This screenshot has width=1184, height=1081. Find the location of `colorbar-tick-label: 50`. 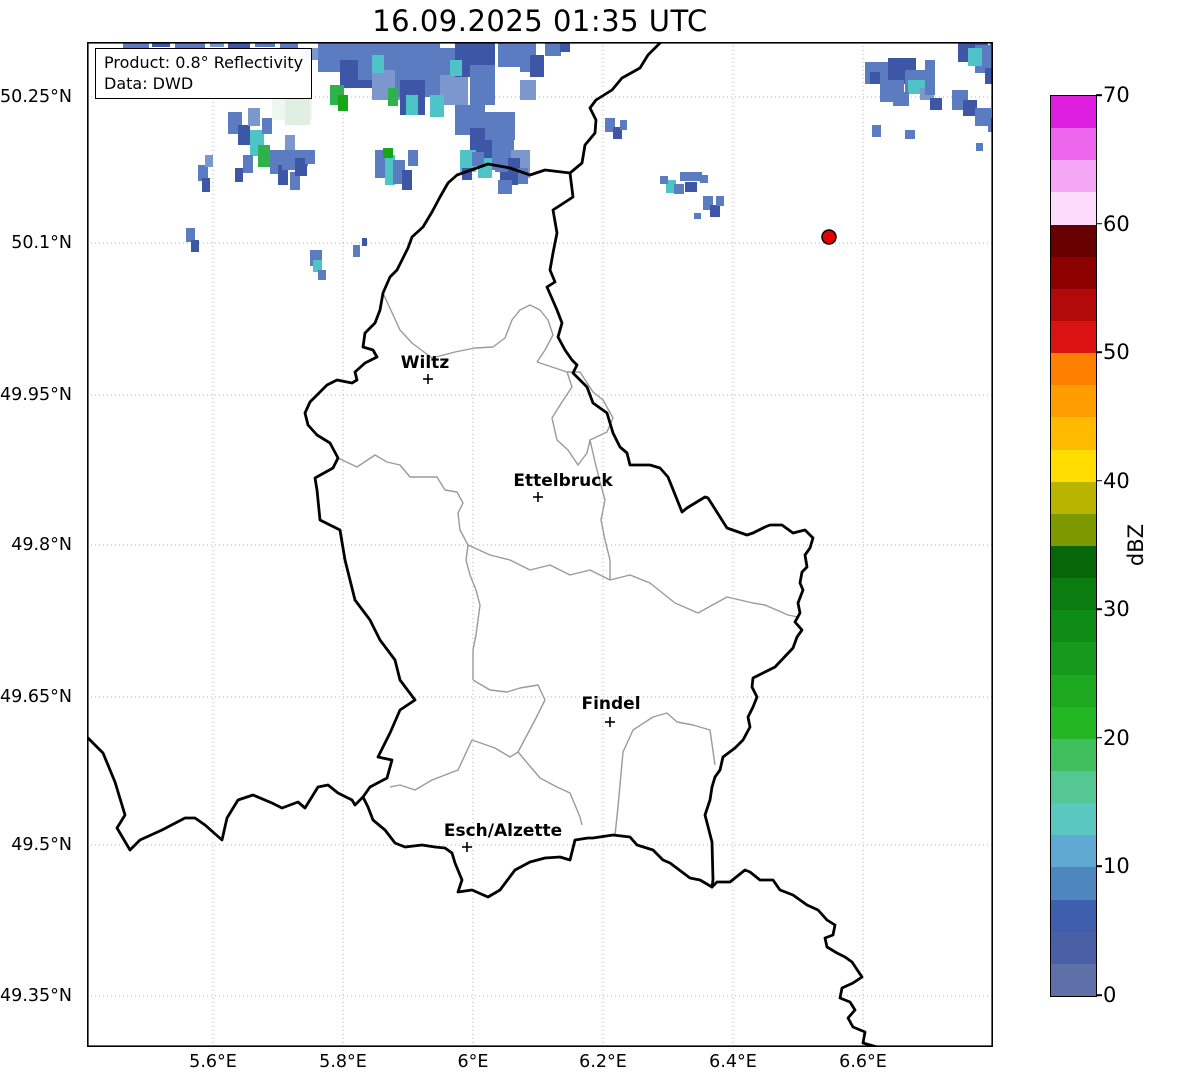

colorbar-tick-label: 50 is located at coordinates (1116, 352).